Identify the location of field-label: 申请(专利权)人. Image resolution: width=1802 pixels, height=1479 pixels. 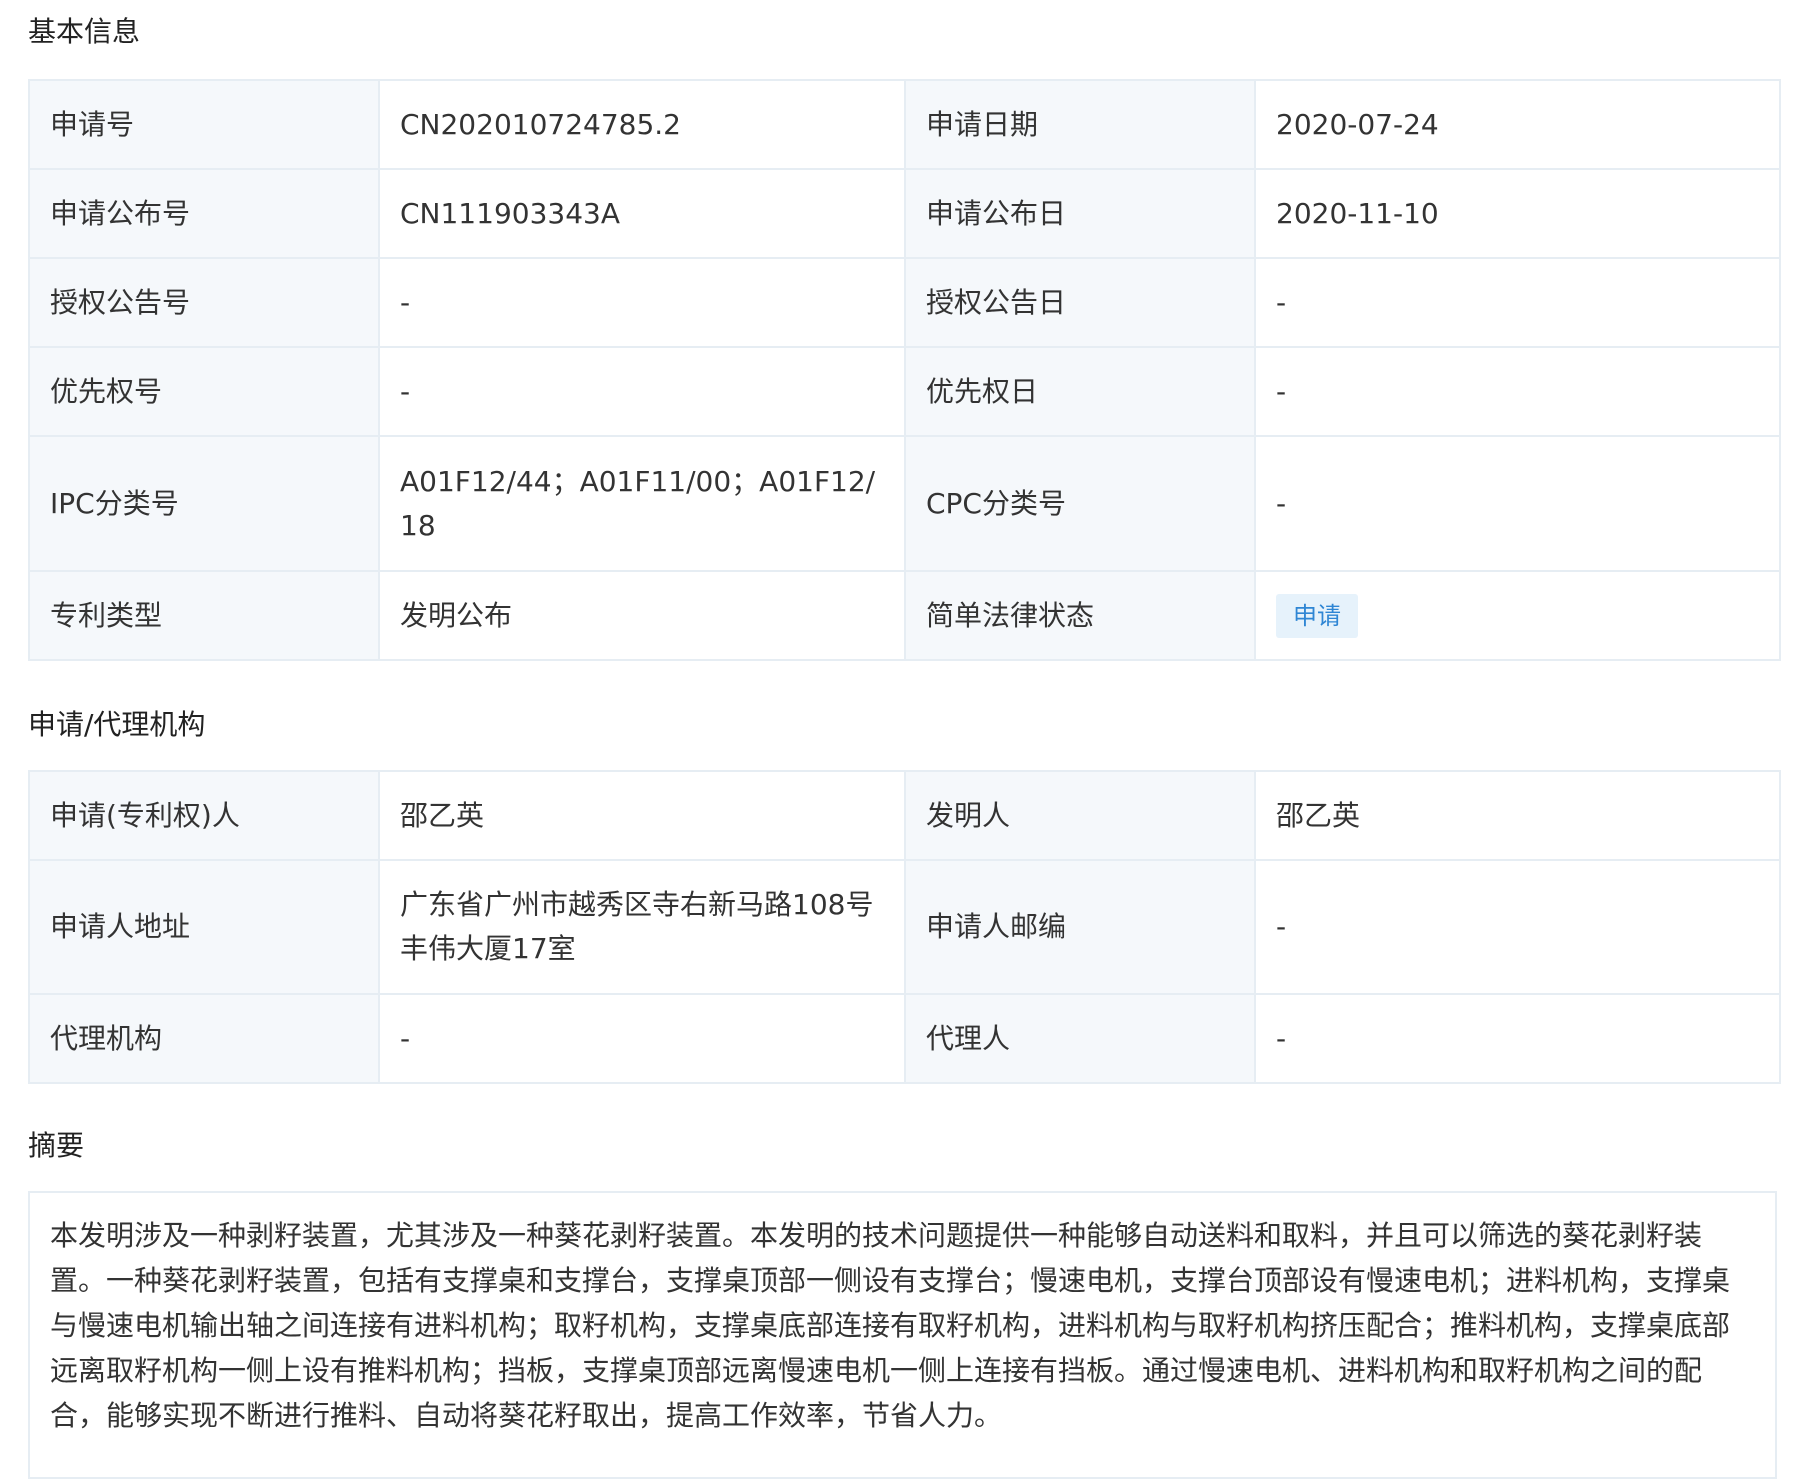
(204, 815).